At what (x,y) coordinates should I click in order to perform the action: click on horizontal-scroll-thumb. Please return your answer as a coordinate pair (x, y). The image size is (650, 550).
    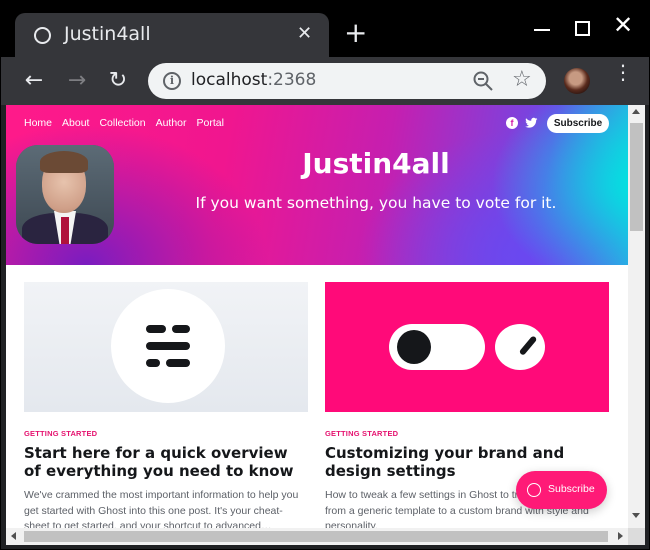
    Looking at the image, I should click on (316, 536).